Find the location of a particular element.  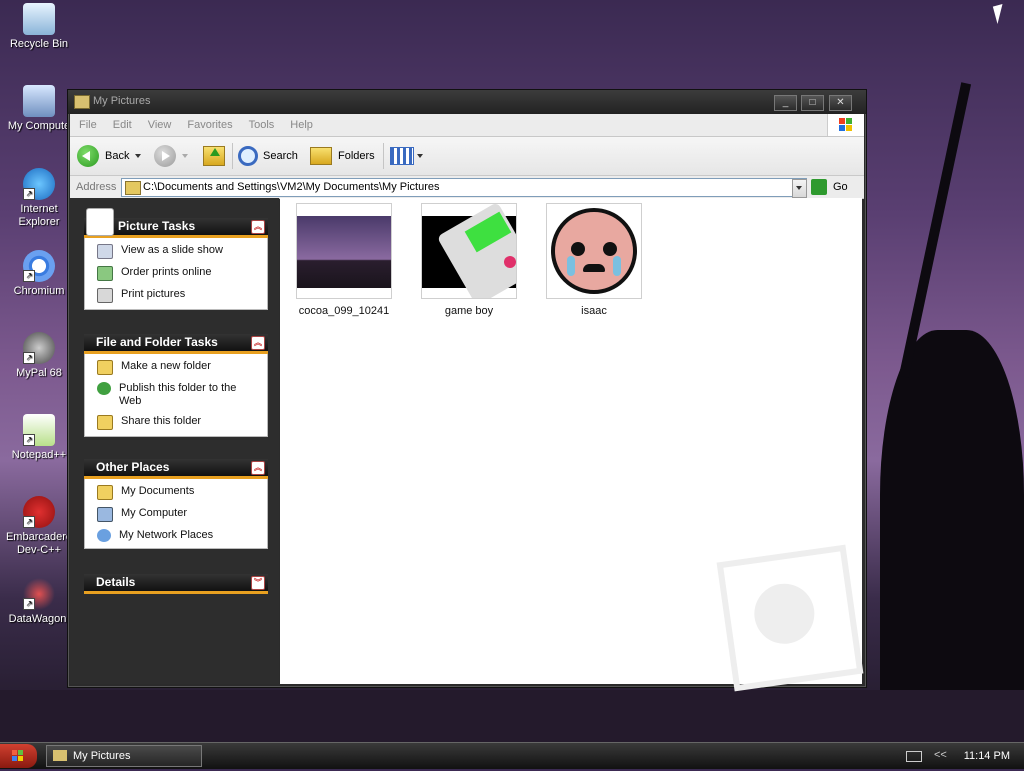

clock: 11:14 PM is located at coordinates (987, 756).